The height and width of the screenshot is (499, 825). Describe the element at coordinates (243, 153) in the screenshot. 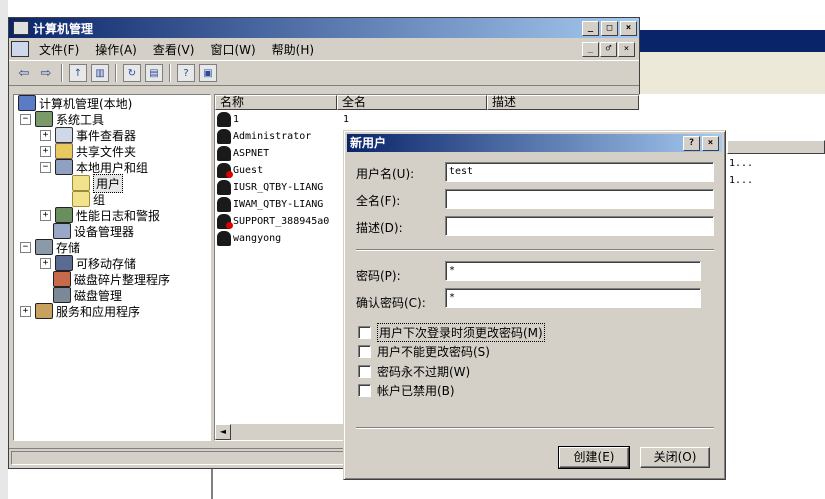

I see `user-row: ASPNET` at that location.